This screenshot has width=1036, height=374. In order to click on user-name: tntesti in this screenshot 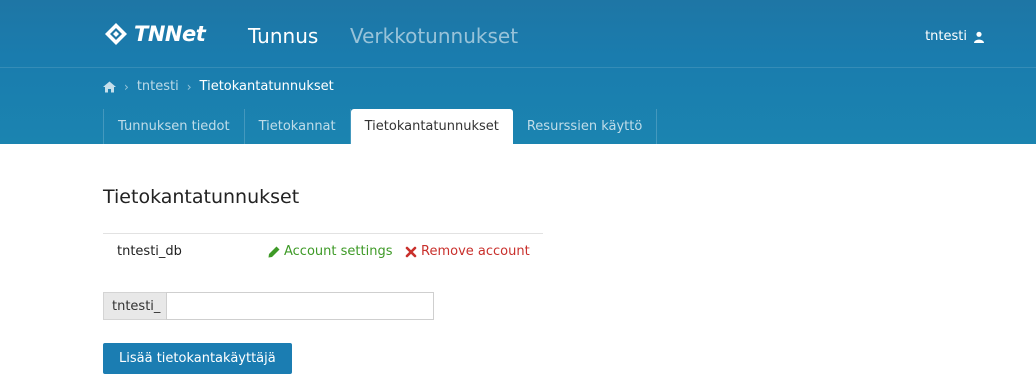, I will do `click(946, 36)`.